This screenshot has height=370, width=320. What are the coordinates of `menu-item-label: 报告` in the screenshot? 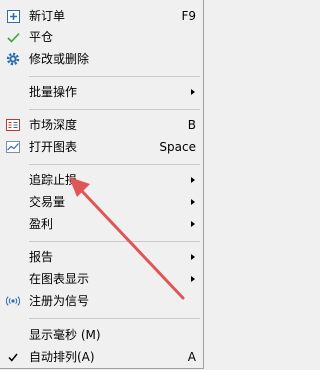 It's located at (41, 257).